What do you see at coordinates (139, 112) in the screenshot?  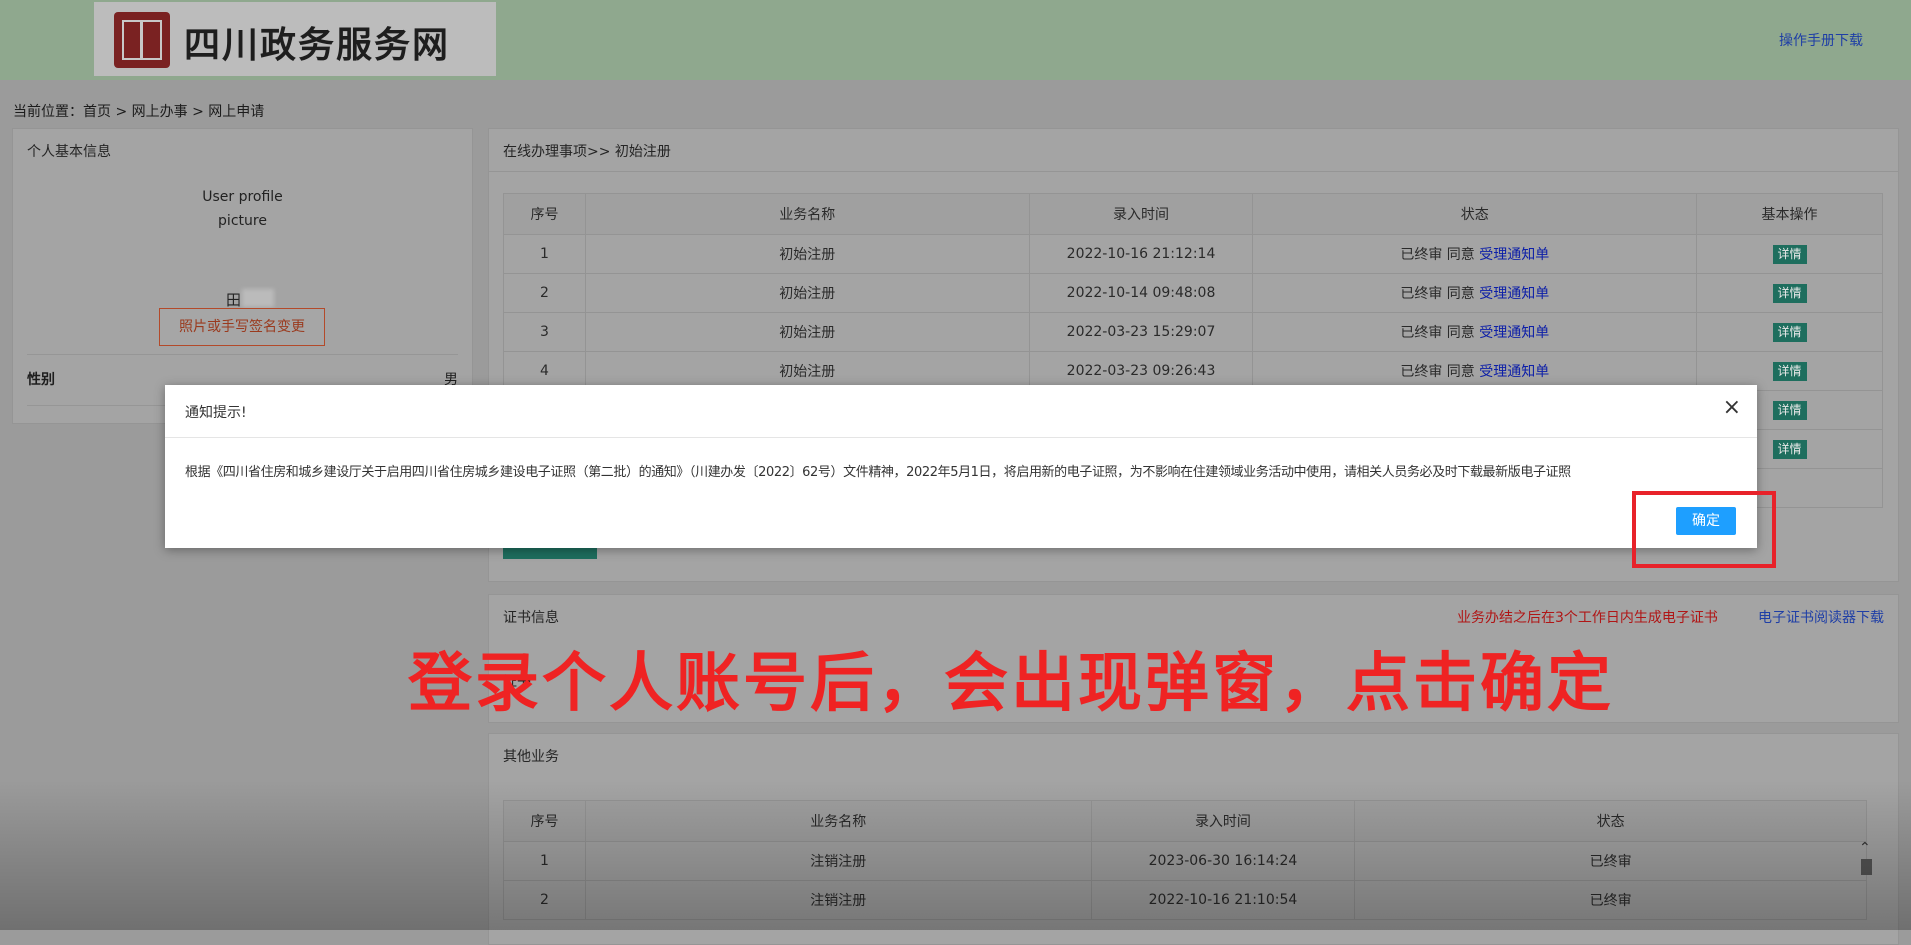 I see `breadcrumb: 当前位置：首页 > 网上办事 > 网上申请` at bounding box center [139, 112].